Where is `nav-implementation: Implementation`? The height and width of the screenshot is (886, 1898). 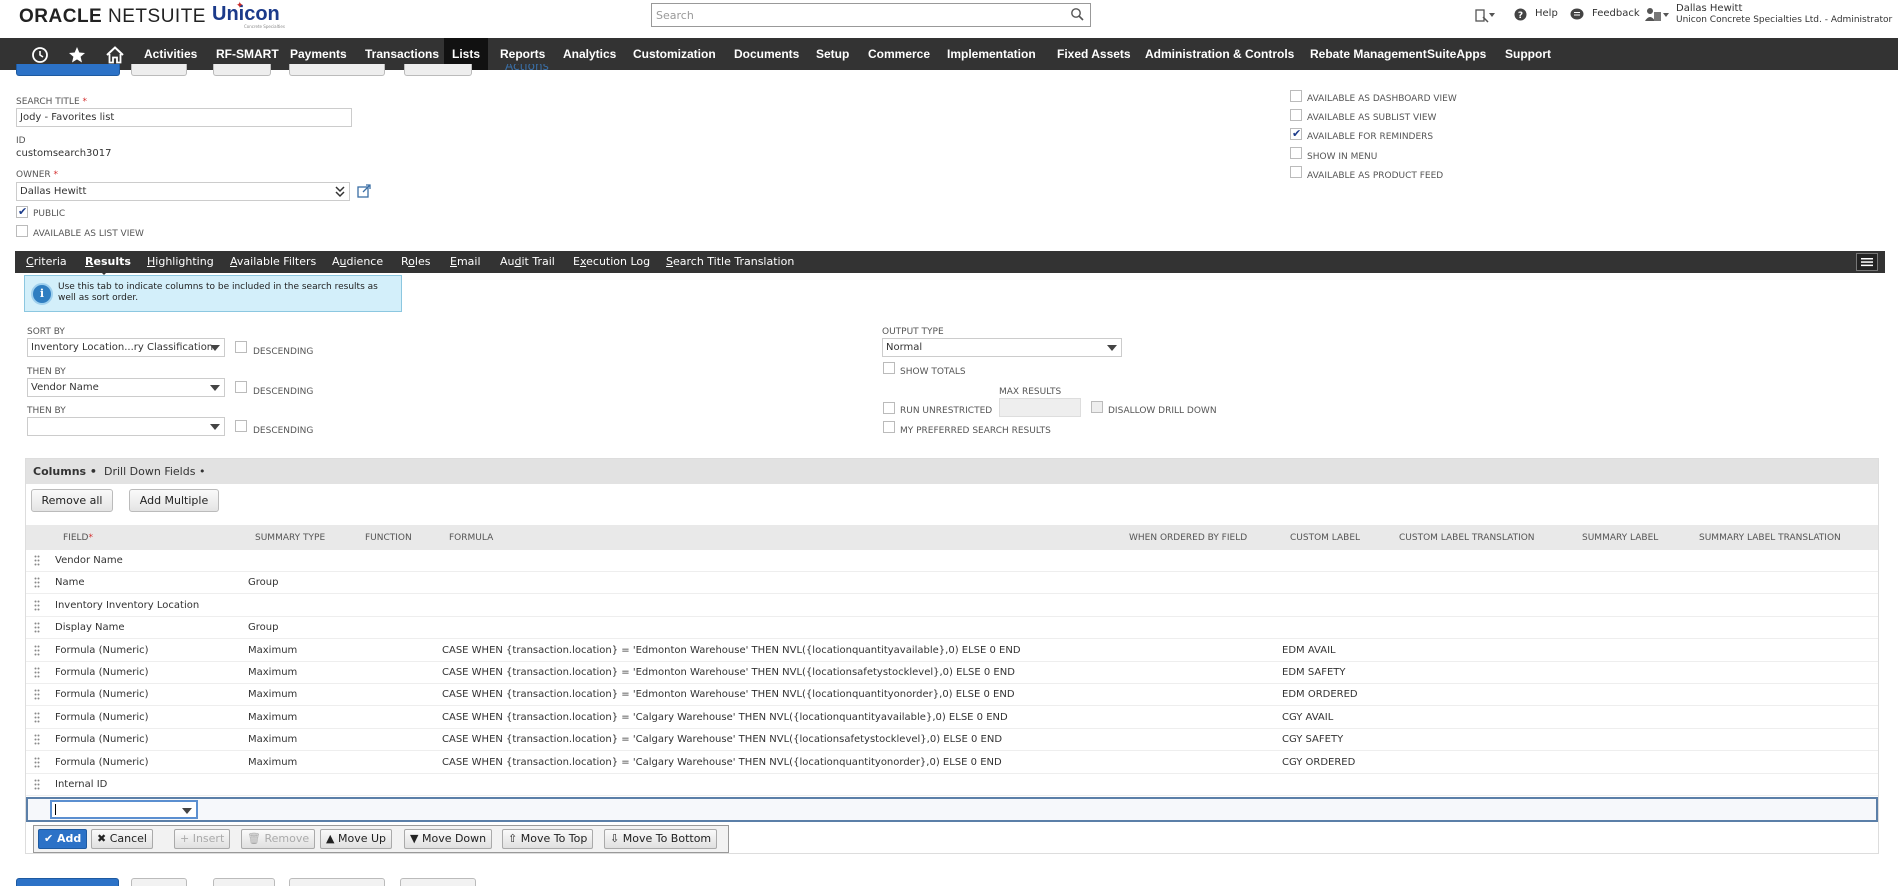
nav-implementation: Implementation is located at coordinates (991, 54).